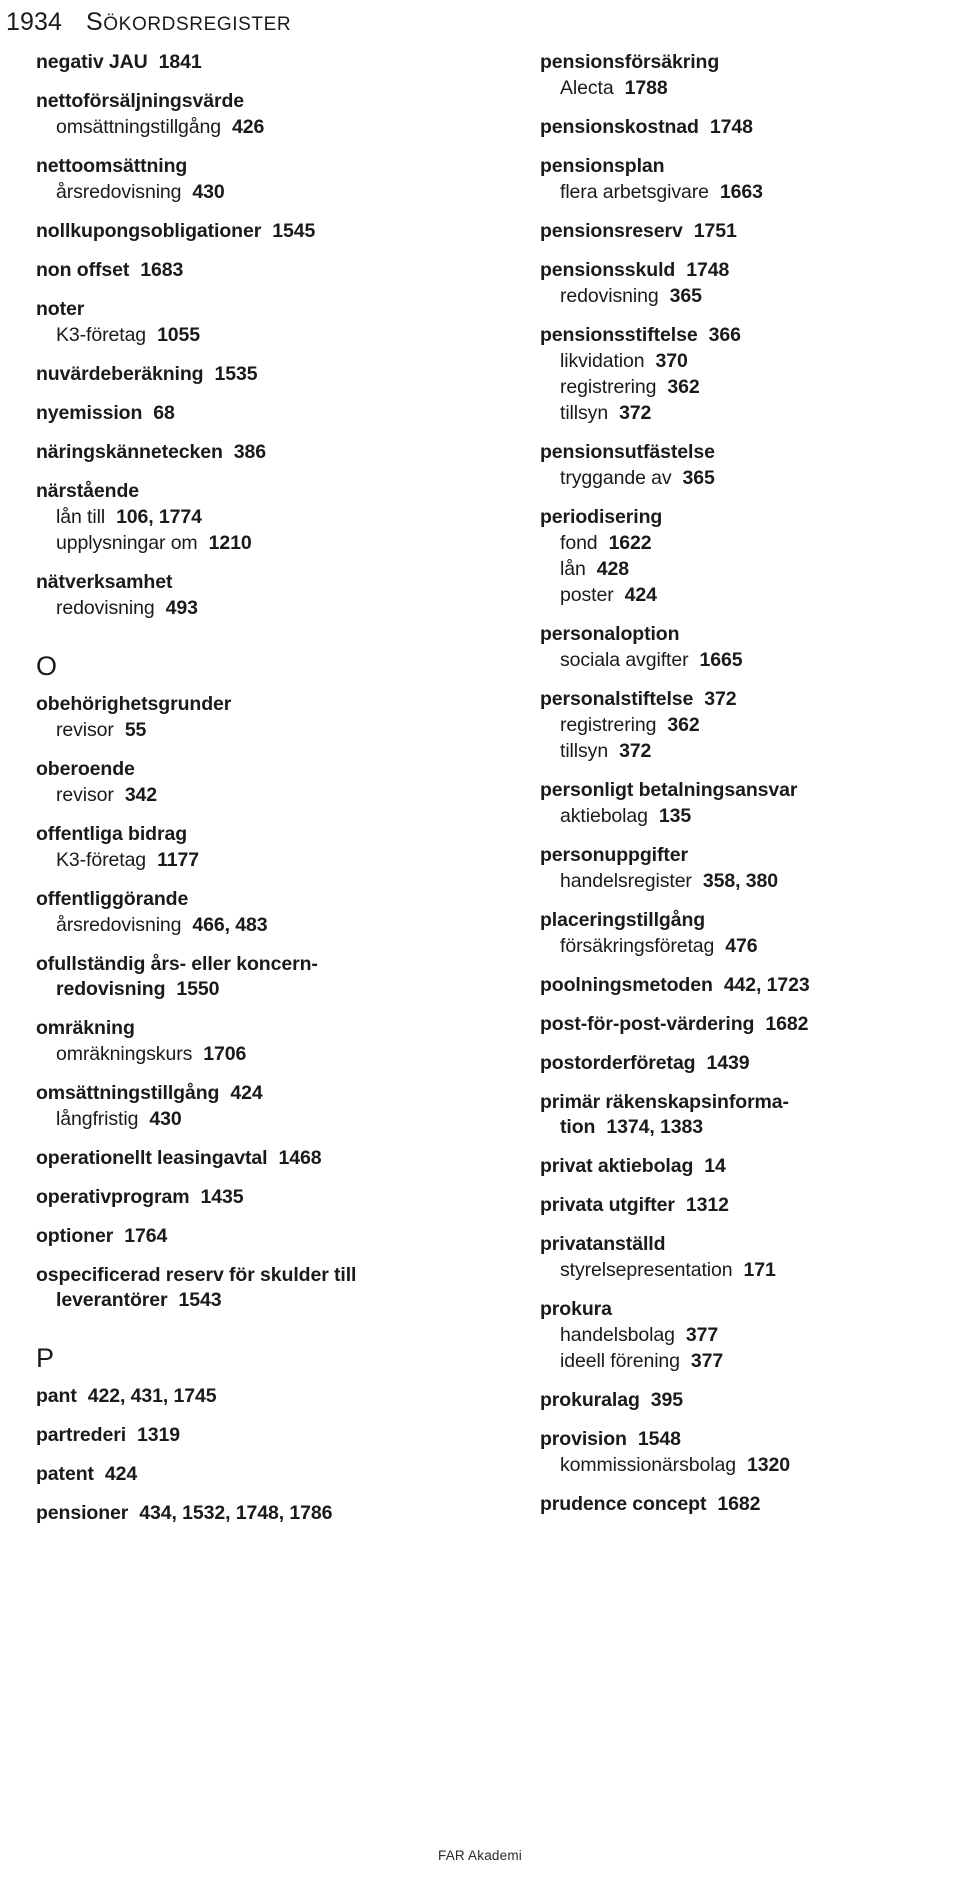  Describe the element at coordinates (612, 569) in the screenshot. I see `entry-page-numbers: 428` at that location.